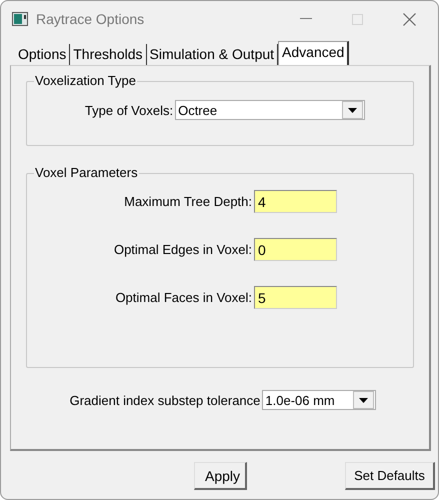  Describe the element at coordinates (86, 172) in the screenshot. I see `group-title: Voxel Parameters` at that location.